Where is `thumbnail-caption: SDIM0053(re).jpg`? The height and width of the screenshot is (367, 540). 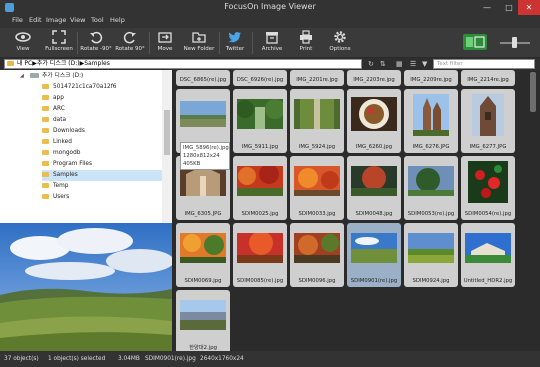
thumbnail-caption: SDIM0053(re).jpg is located at coordinates (431, 214).